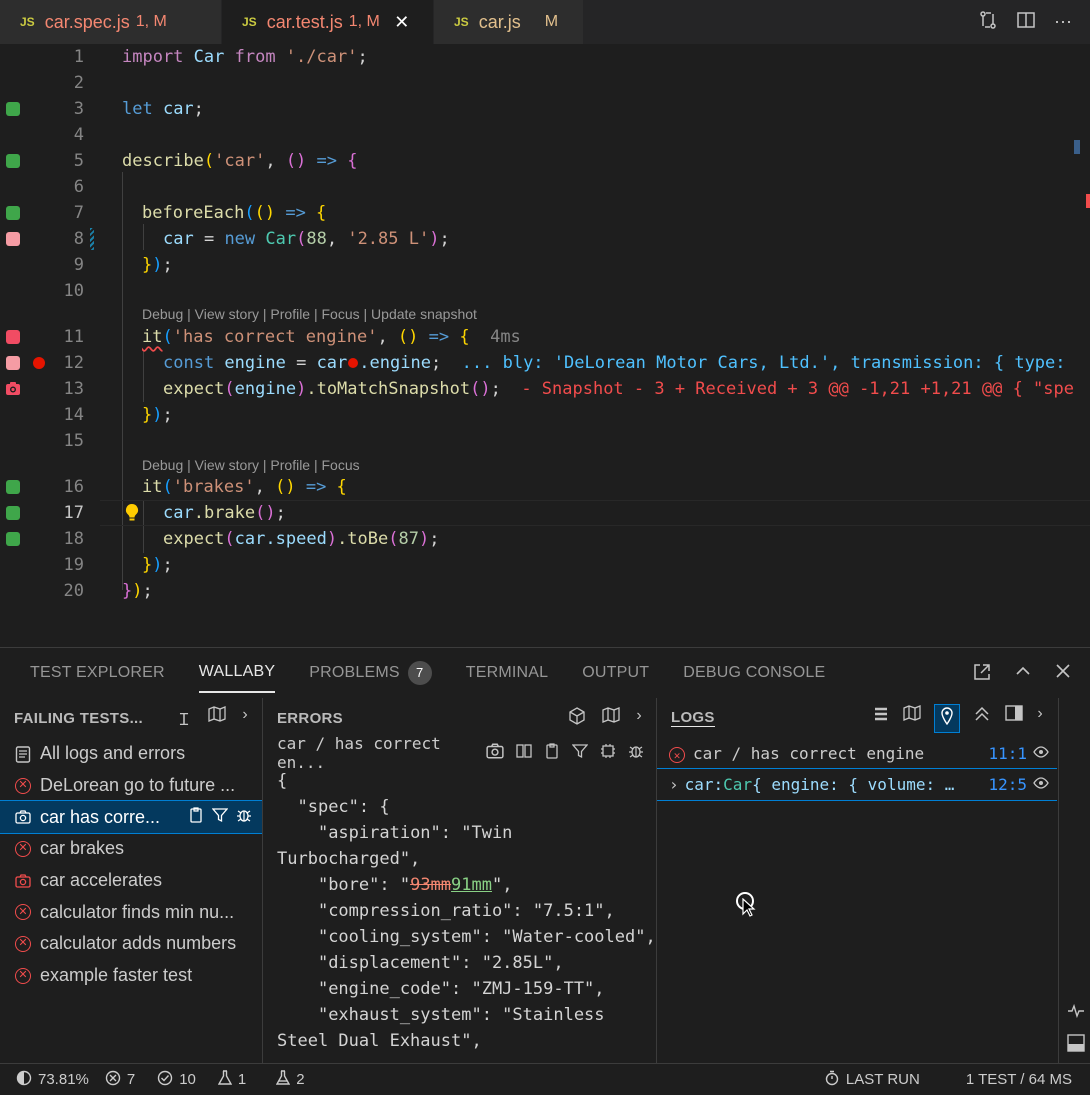 Image resolution: width=1090 pixels, height=1095 pixels. What do you see at coordinates (1014, 718) in the screenshot?
I see `panel-layout-icon` at bounding box center [1014, 718].